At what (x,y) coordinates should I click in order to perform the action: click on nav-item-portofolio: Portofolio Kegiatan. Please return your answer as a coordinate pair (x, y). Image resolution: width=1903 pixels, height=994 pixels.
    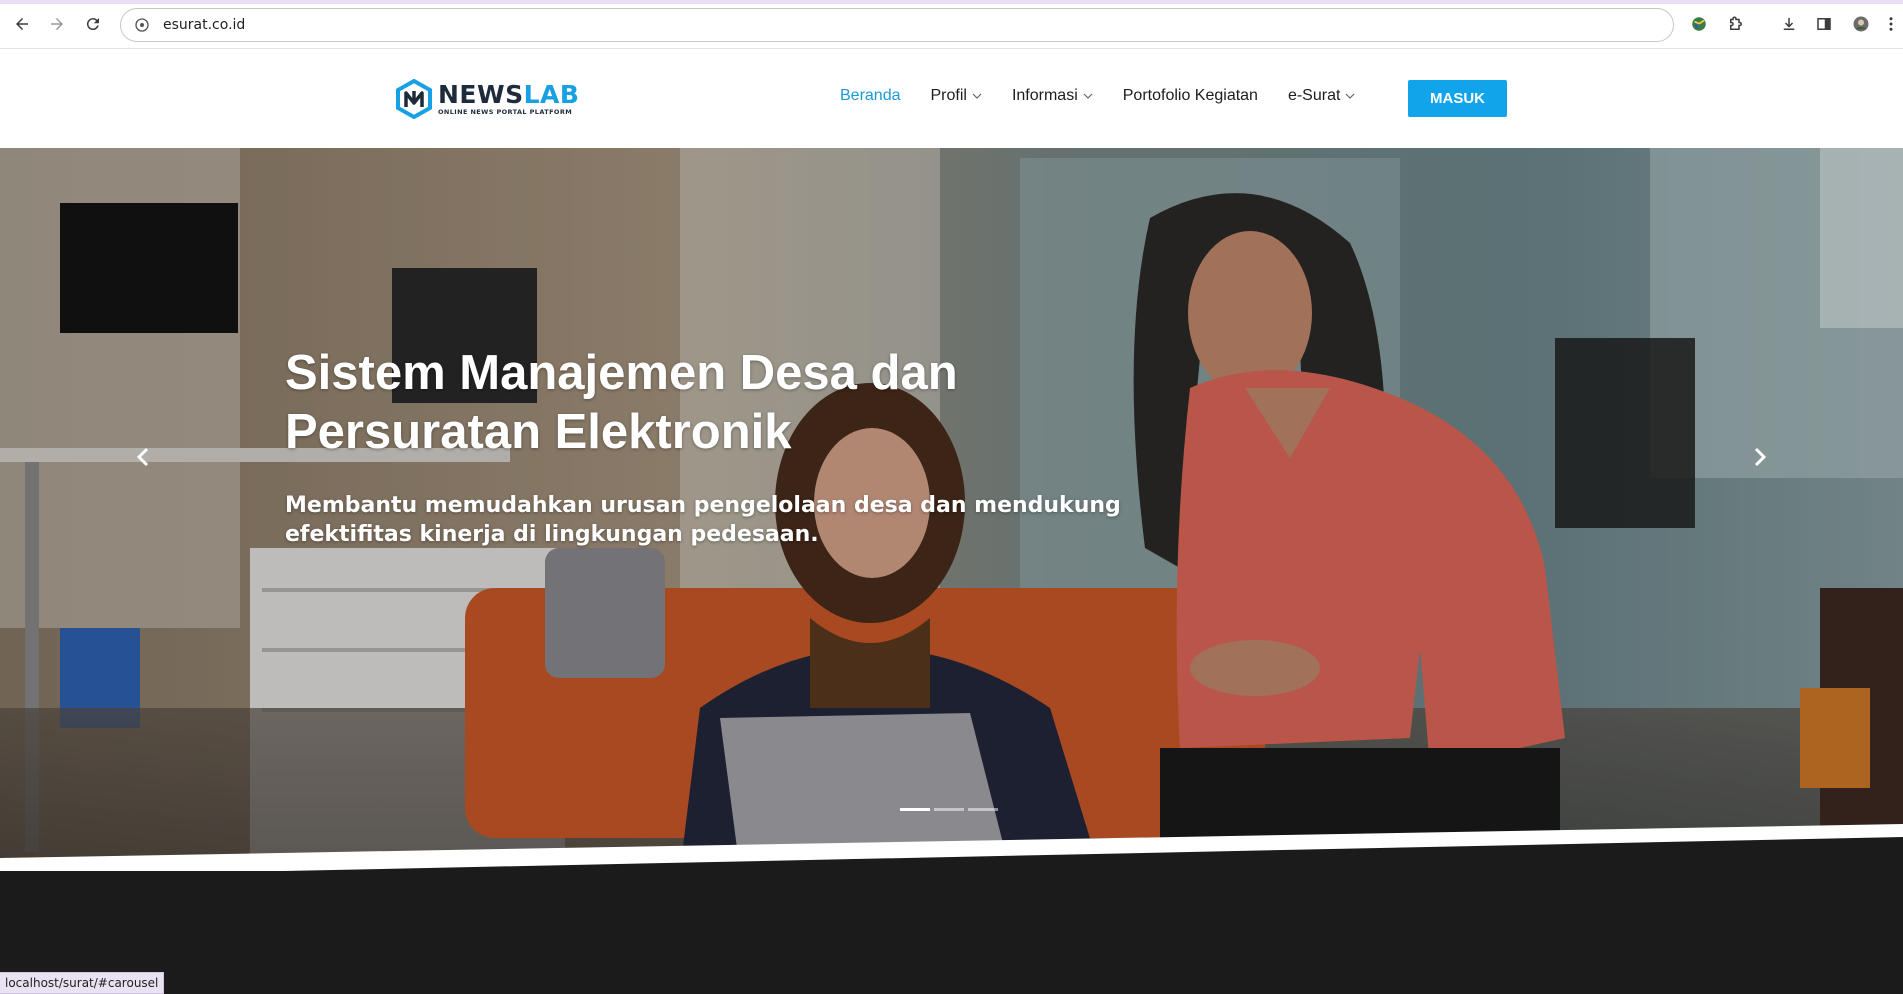
    Looking at the image, I should click on (1190, 96).